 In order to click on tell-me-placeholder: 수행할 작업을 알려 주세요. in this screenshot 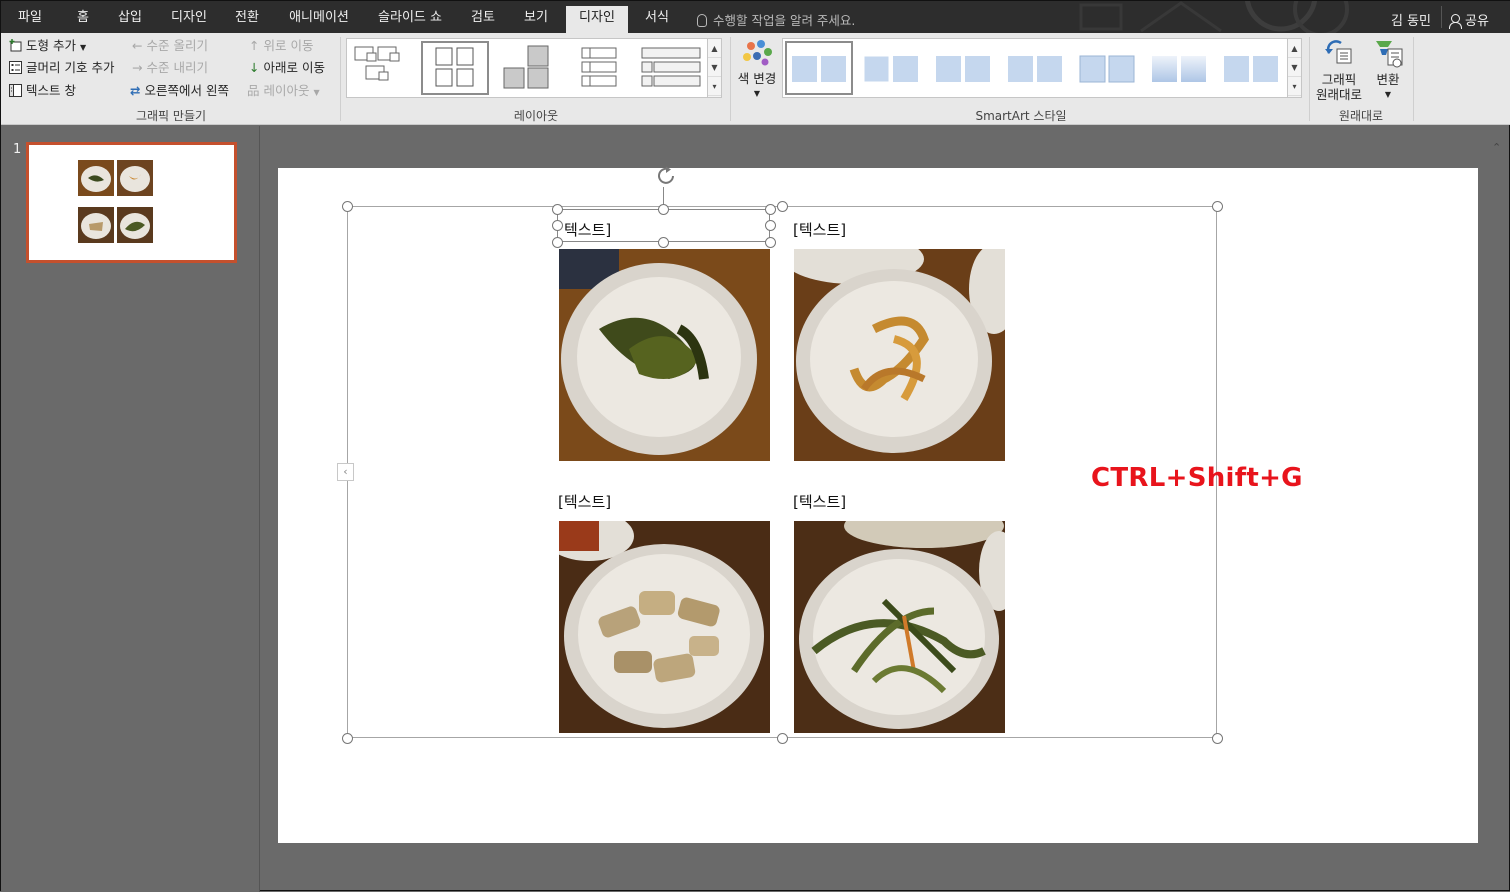, I will do `click(784, 20)`.